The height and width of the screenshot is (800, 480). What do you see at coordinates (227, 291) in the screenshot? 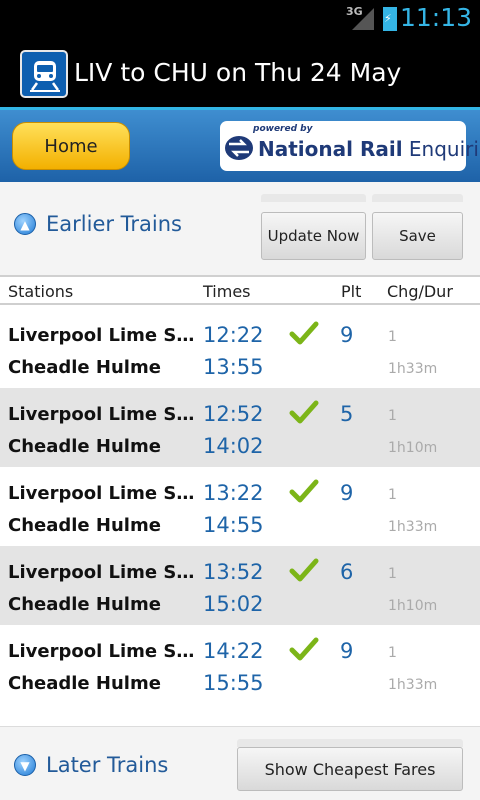
I see `col-times: Times` at bounding box center [227, 291].